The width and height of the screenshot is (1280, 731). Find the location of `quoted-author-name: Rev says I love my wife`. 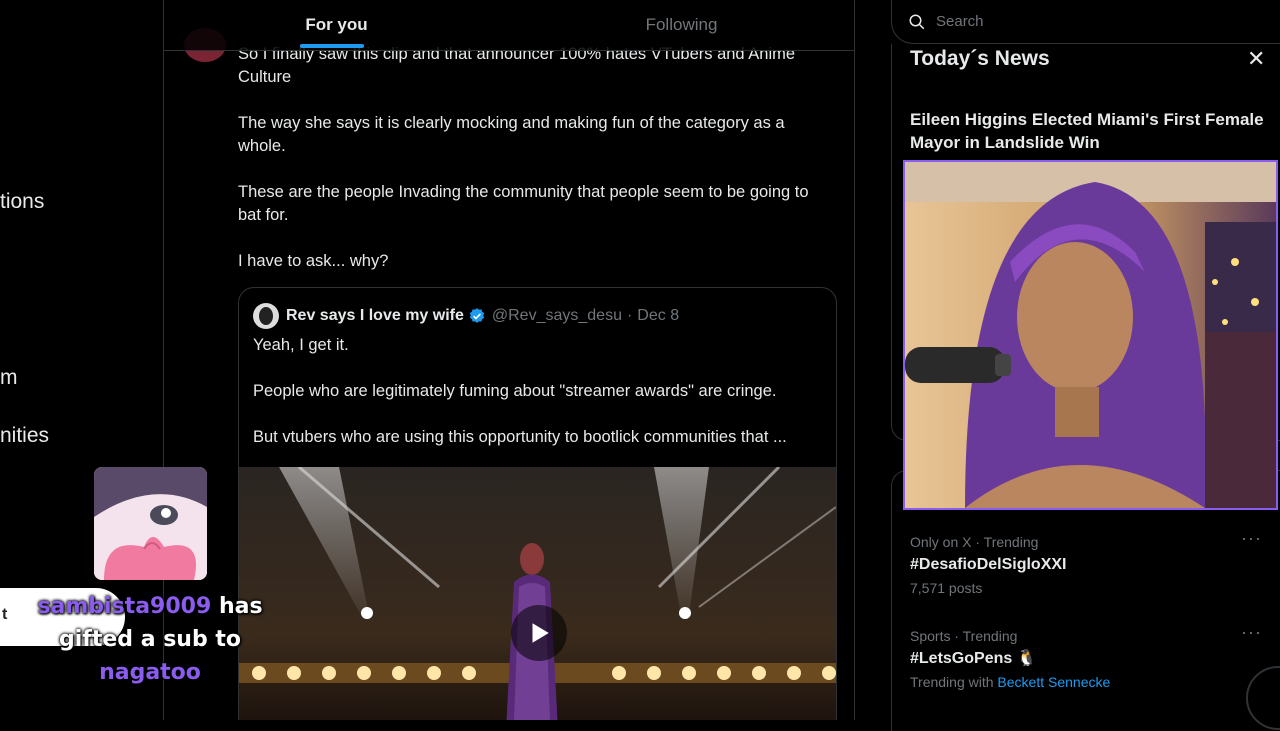

quoted-author-name: Rev says I love my wife is located at coordinates (375, 316).